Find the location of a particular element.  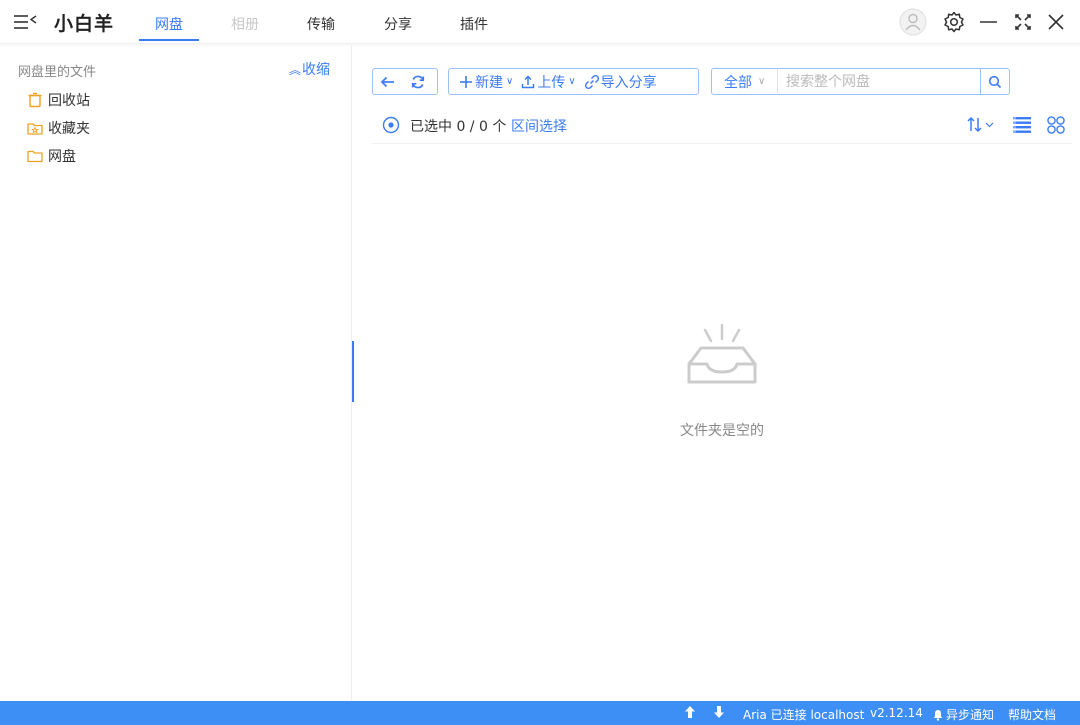

tab-netdisk: 网盘 is located at coordinates (169, 24).